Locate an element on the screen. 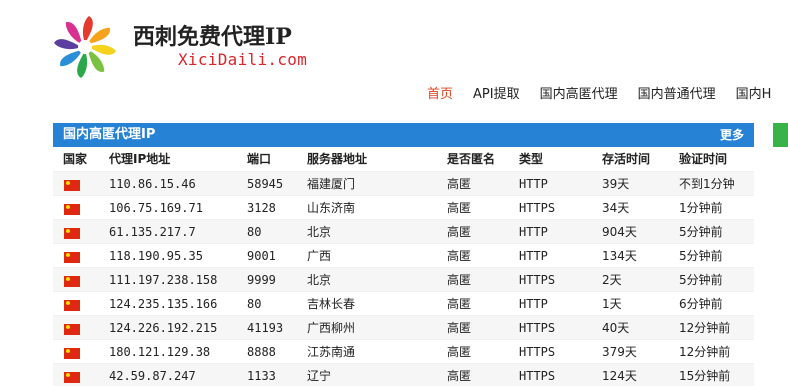 Image resolution: width=788 pixels, height=386 pixels. table-row: 111.197.238.158 9999 北京 高匿 HTTPS 2天 5分钟前 is located at coordinates (403, 279).